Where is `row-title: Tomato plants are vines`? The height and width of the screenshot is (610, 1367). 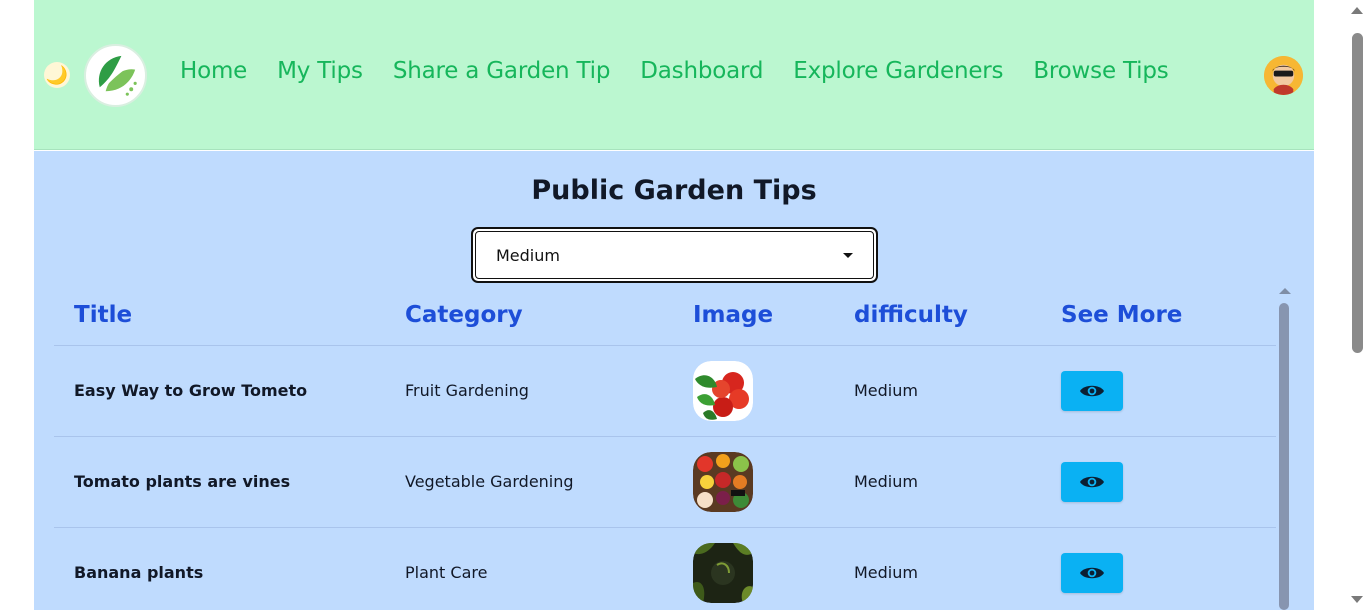 row-title: Tomato plants are vines is located at coordinates (229, 482).